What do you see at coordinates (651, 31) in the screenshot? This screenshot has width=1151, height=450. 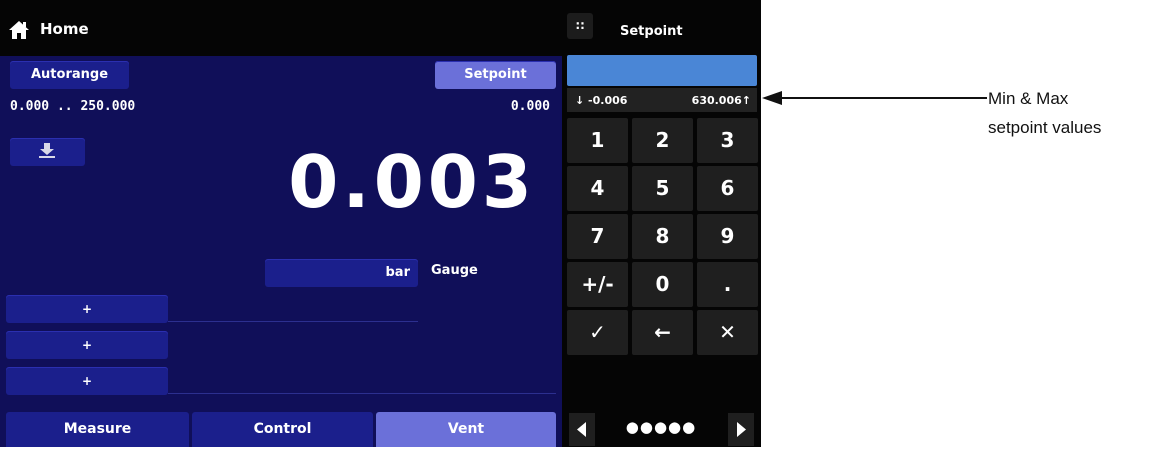 I see `keypad-title: Setpoint` at bounding box center [651, 31].